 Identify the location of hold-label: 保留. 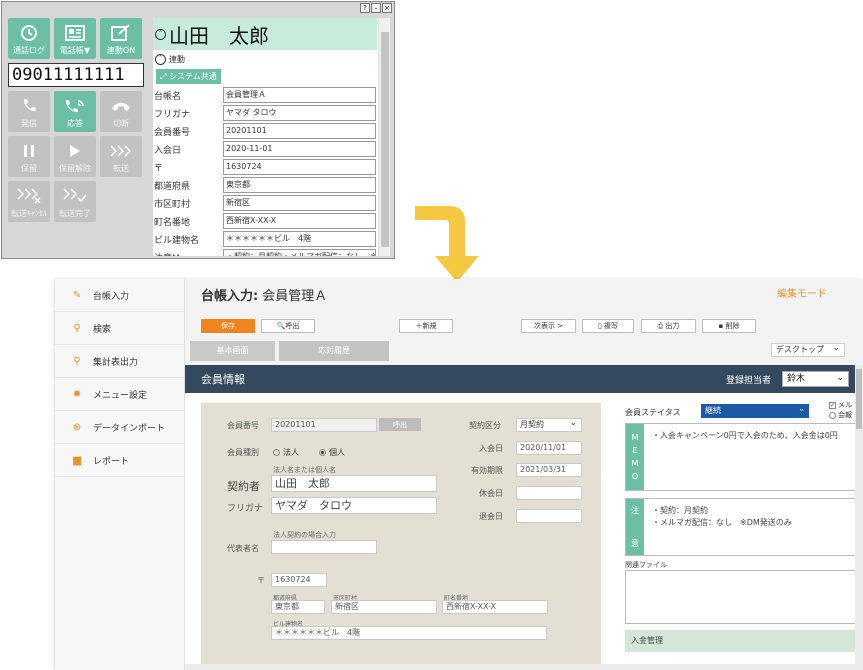
(29, 168).